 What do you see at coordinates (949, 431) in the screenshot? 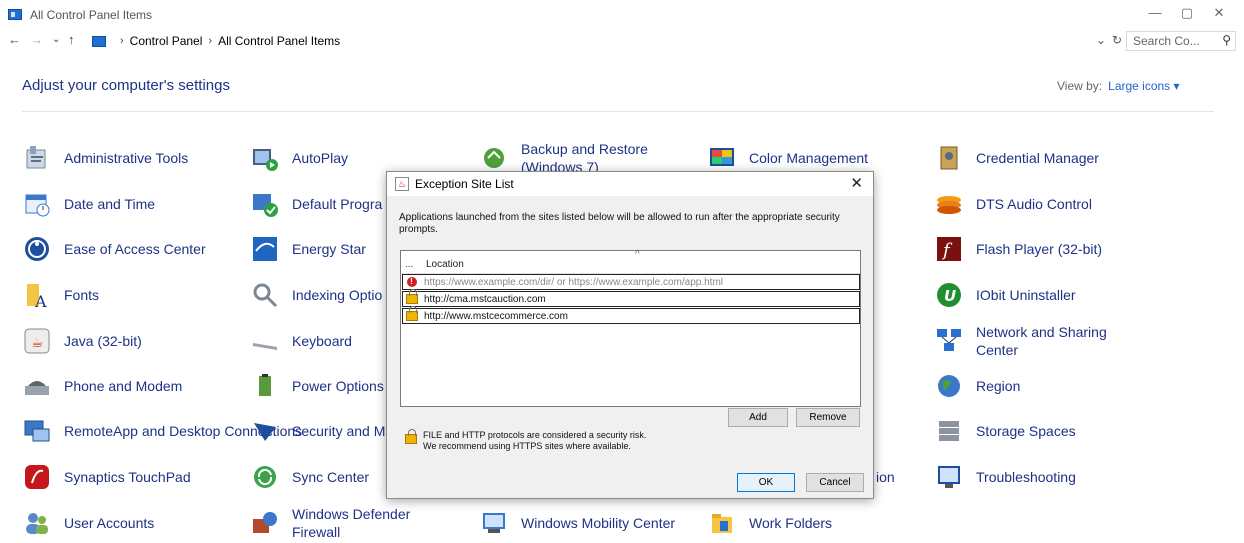
I see `storage-spaces-icon` at bounding box center [949, 431].